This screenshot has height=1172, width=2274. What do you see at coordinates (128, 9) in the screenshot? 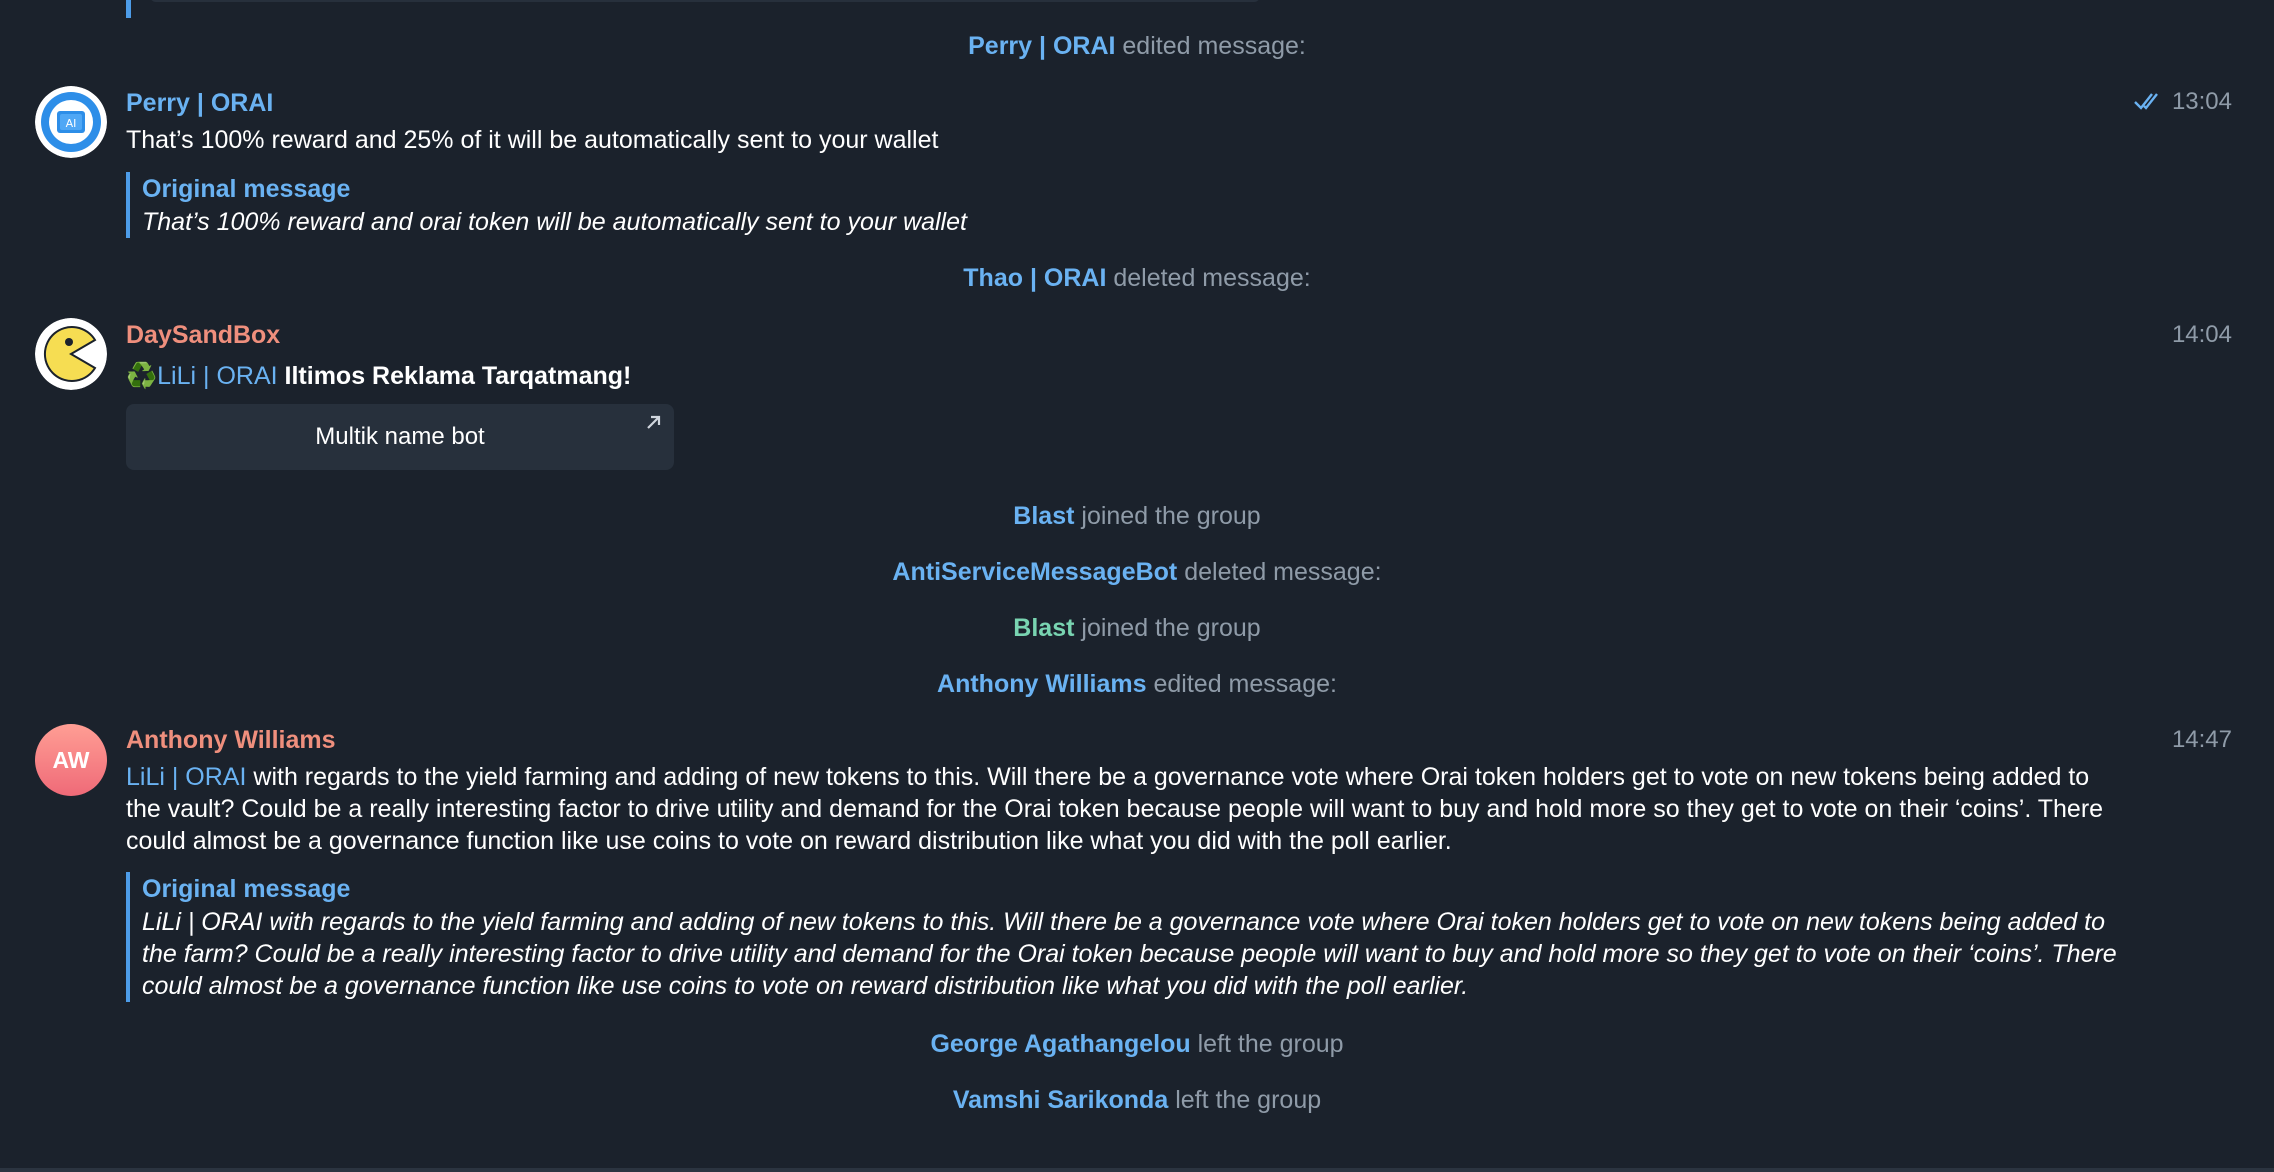
I see `previous-message-quote-bar` at bounding box center [128, 9].